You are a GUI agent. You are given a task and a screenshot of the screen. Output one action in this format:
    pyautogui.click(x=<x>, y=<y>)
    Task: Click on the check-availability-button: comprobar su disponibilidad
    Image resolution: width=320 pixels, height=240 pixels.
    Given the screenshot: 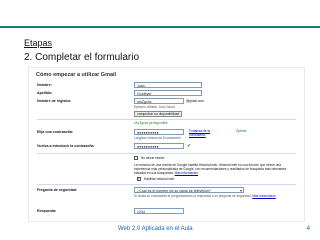 What is the action you would take?
    pyautogui.click(x=158, y=114)
    